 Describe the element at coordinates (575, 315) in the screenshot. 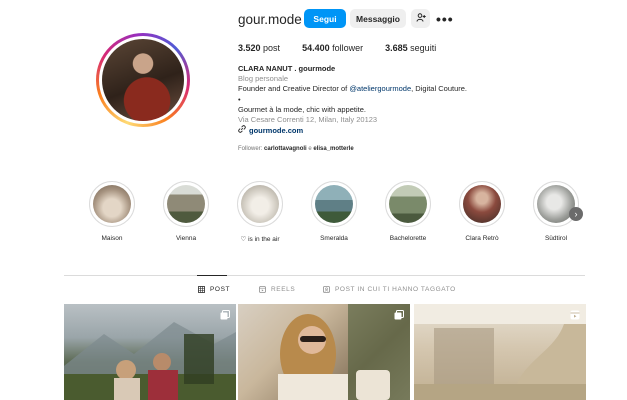

I see `reel-icon` at that location.